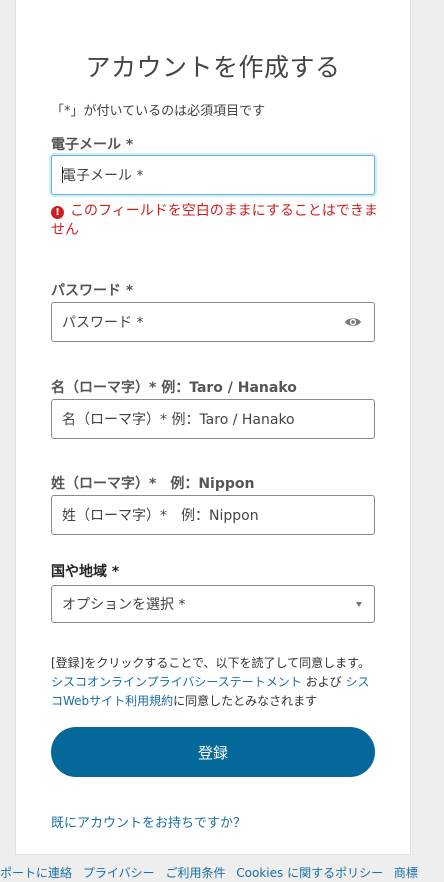 The height and width of the screenshot is (882, 444). I want to click on password-label: パスワード *, so click(92, 291).